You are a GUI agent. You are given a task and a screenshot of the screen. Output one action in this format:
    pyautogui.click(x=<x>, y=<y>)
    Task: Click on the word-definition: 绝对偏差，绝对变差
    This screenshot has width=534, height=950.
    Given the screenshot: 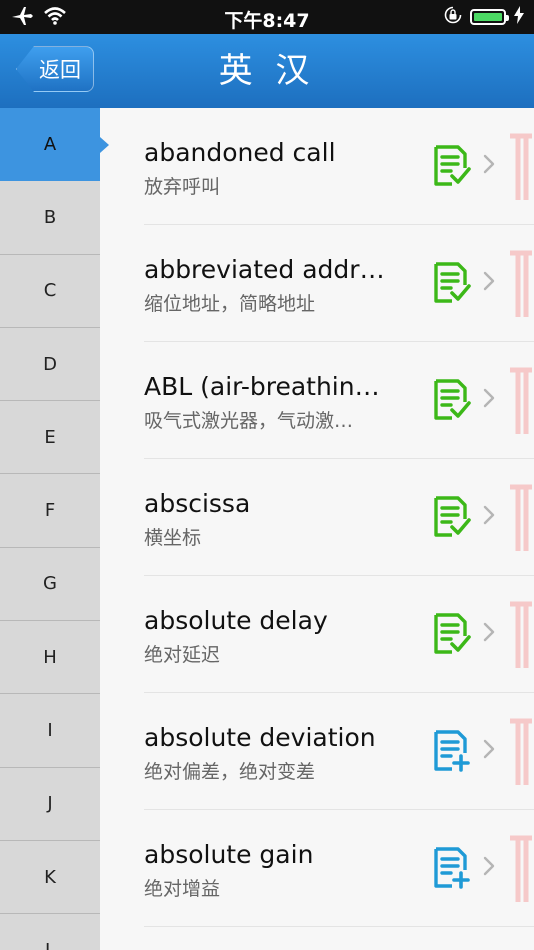 What is the action you would take?
    pyautogui.click(x=230, y=772)
    